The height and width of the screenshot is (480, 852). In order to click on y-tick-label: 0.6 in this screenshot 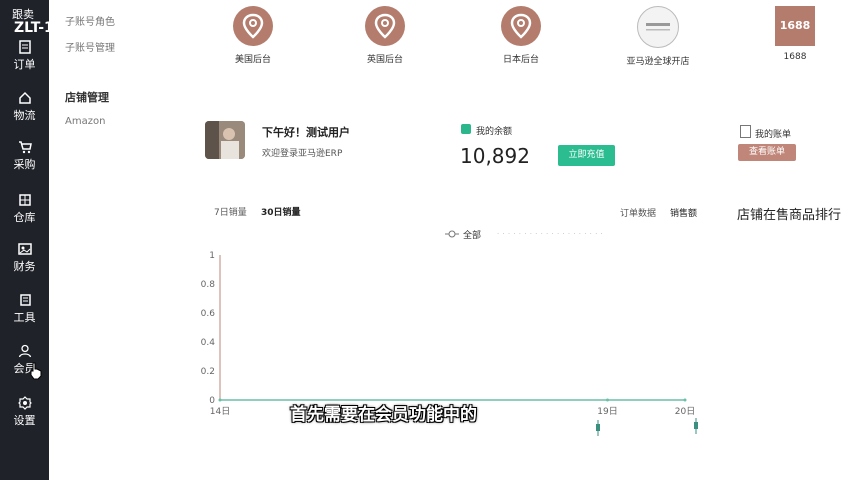, I will do `click(208, 314)`.